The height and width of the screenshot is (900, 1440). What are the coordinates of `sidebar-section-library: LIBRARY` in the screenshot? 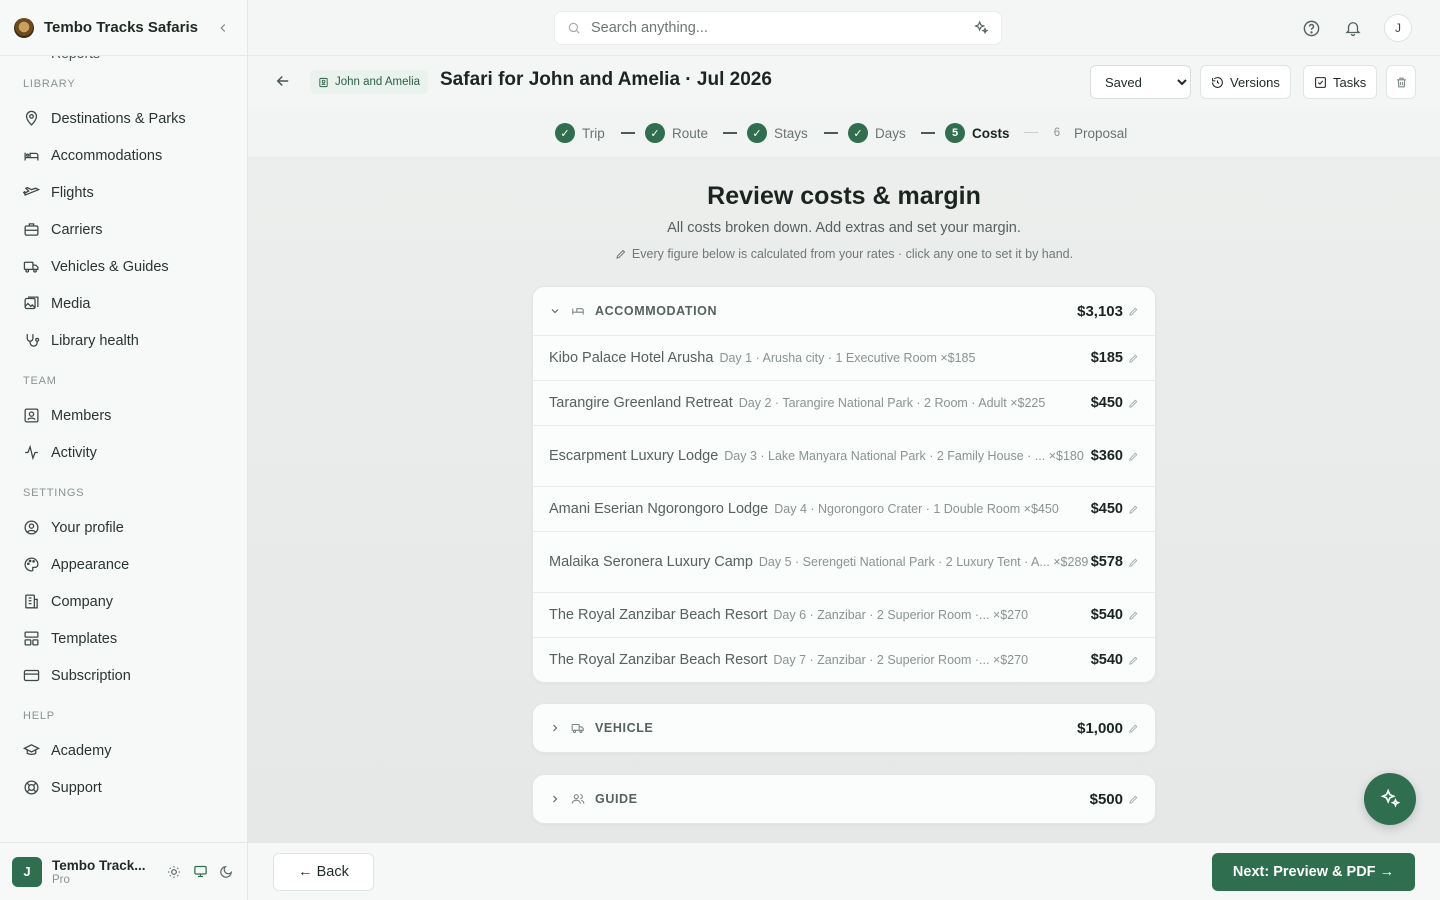 It's located at (49, 84).